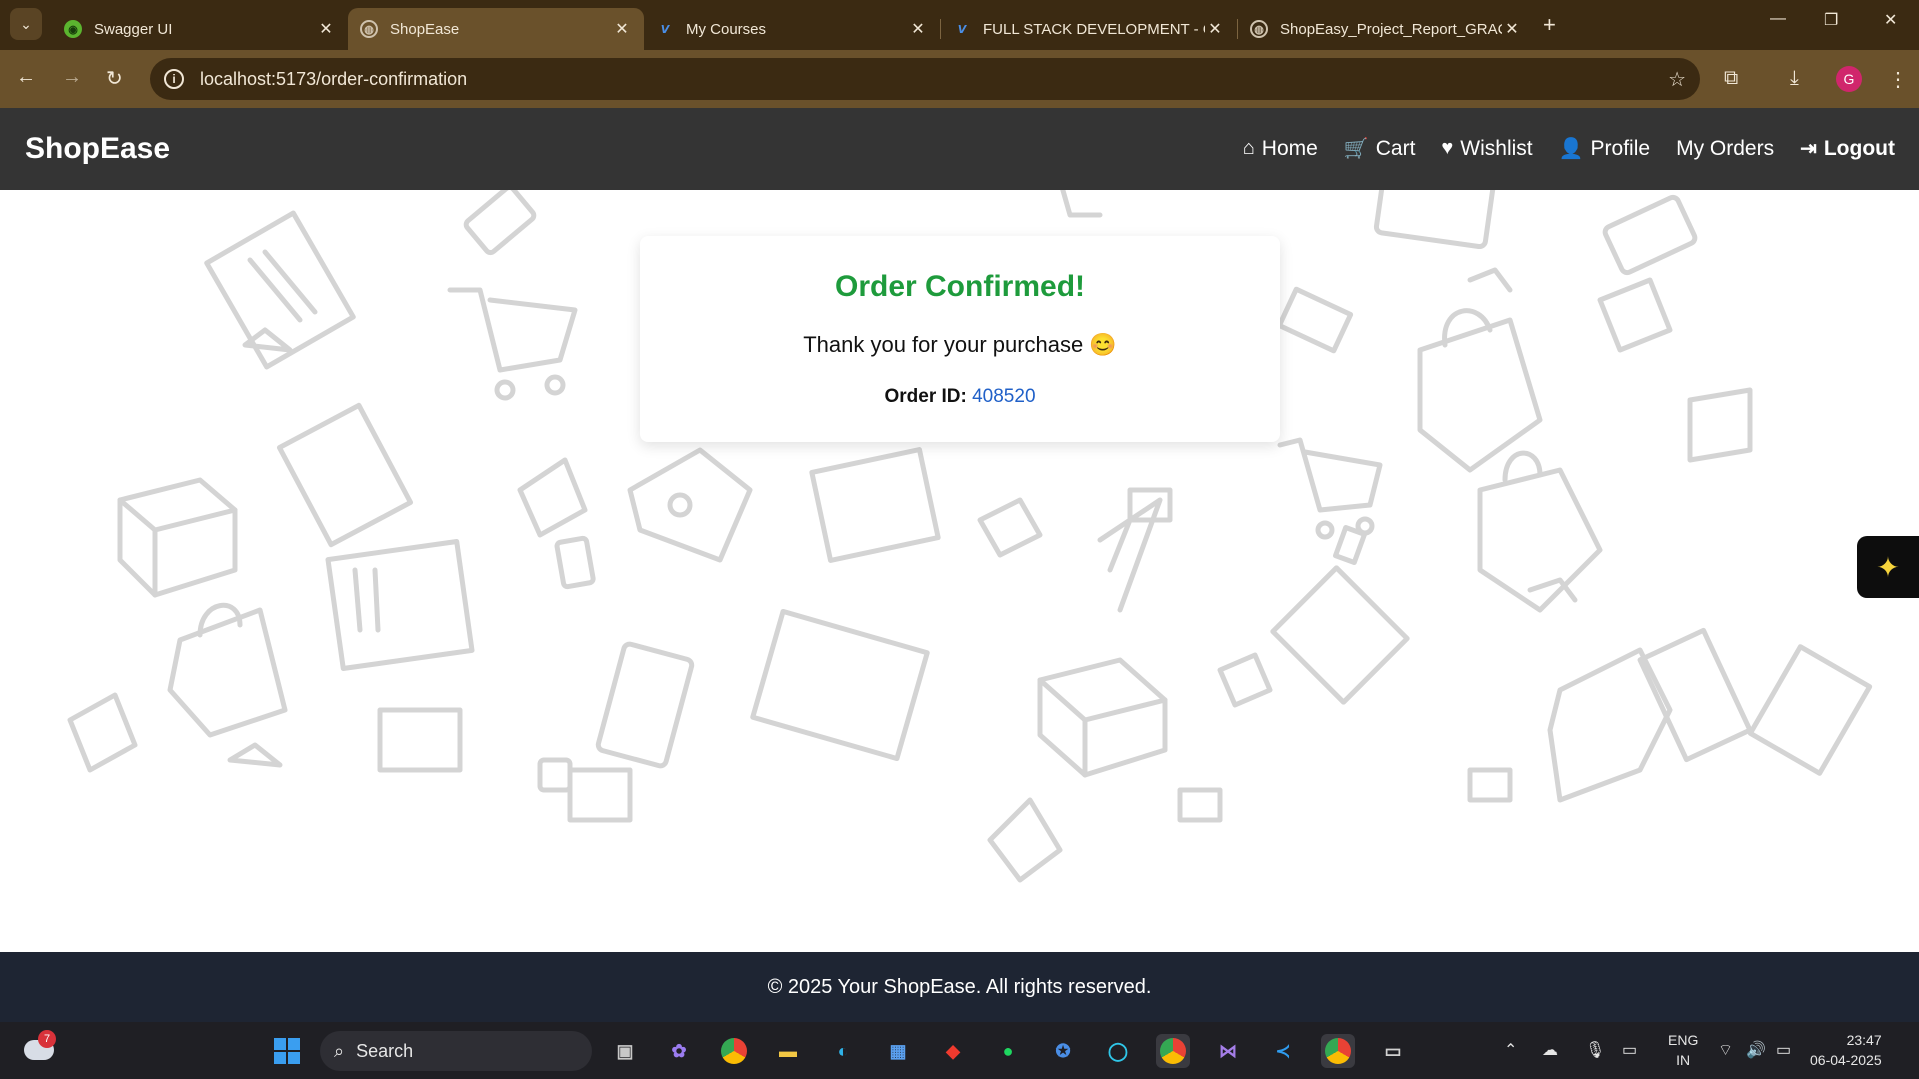 This screenshot has height=1079, width=1919. Describe the element at coordinates (40, 1049) in the screenshot. I see `weather-widget: 7` at that location.